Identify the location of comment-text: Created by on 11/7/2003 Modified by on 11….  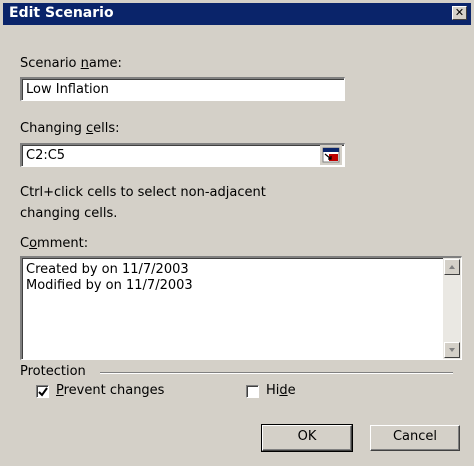
(109, 278).